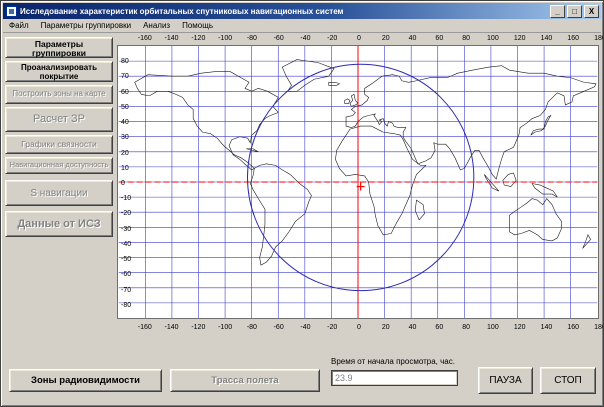  I want to click on lat-tick-label: 70, so click(125, 77).